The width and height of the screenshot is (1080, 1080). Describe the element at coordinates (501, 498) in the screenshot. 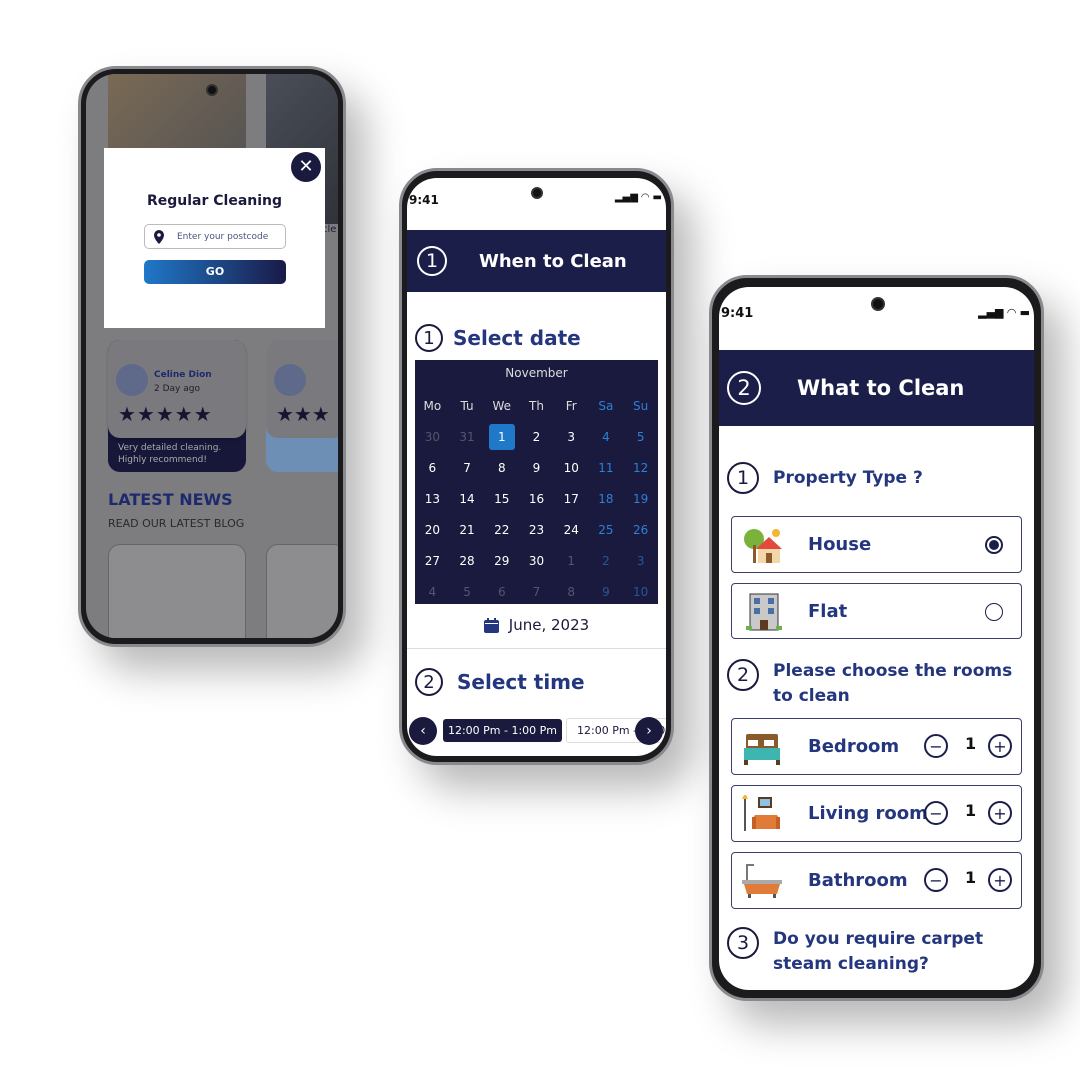

I see `calendar-day: 15` at that location.